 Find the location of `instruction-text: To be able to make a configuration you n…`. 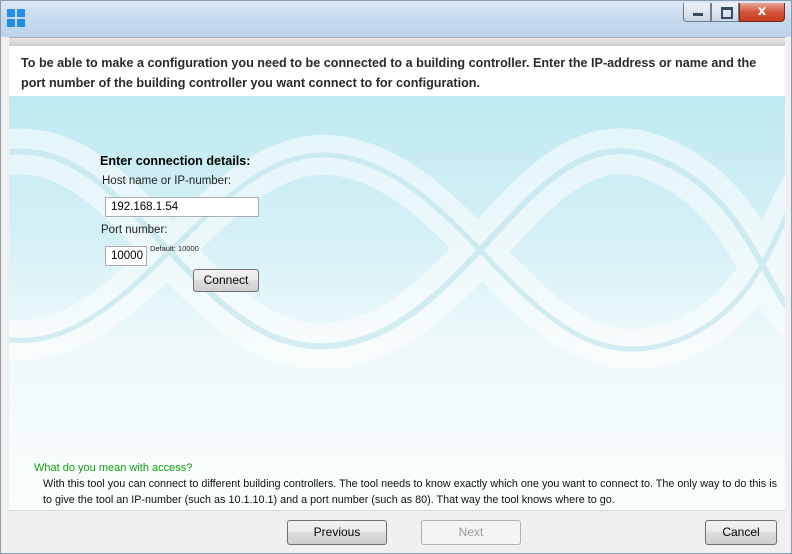

instruction-text: To be able to make a configuration you n… is located at coordinates (389, 73).